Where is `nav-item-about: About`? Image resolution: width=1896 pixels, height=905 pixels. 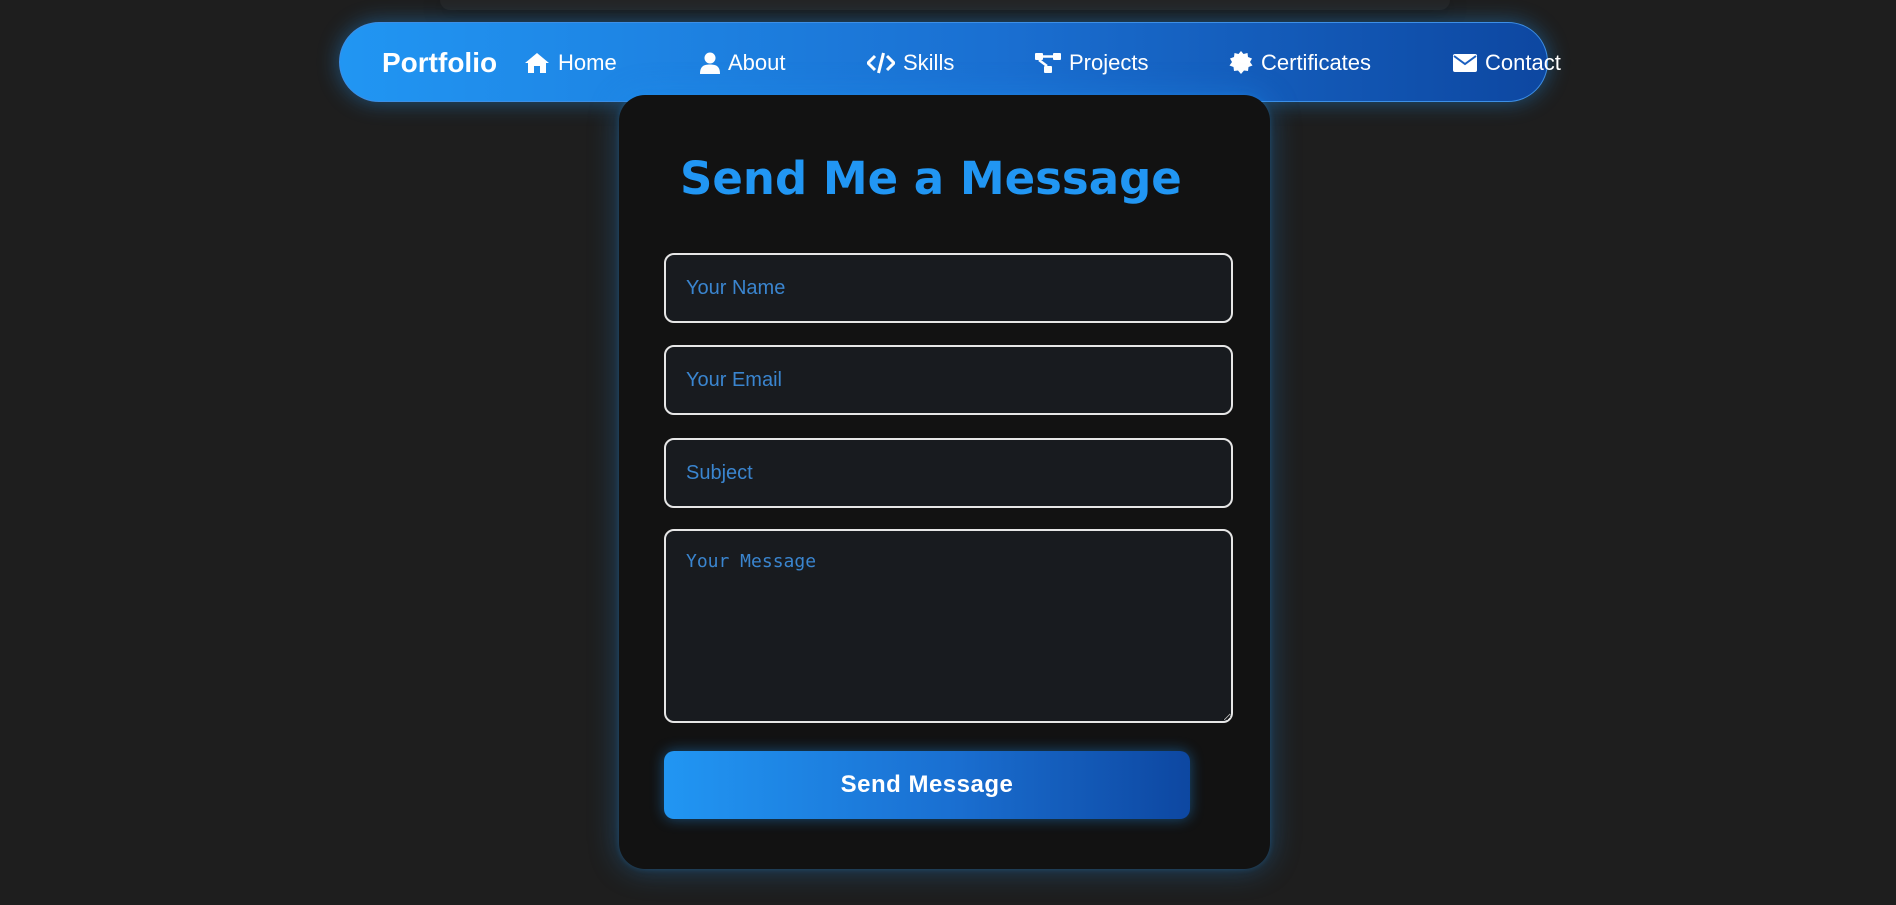 nav-item-about: About is located at coordinates (743, 63).